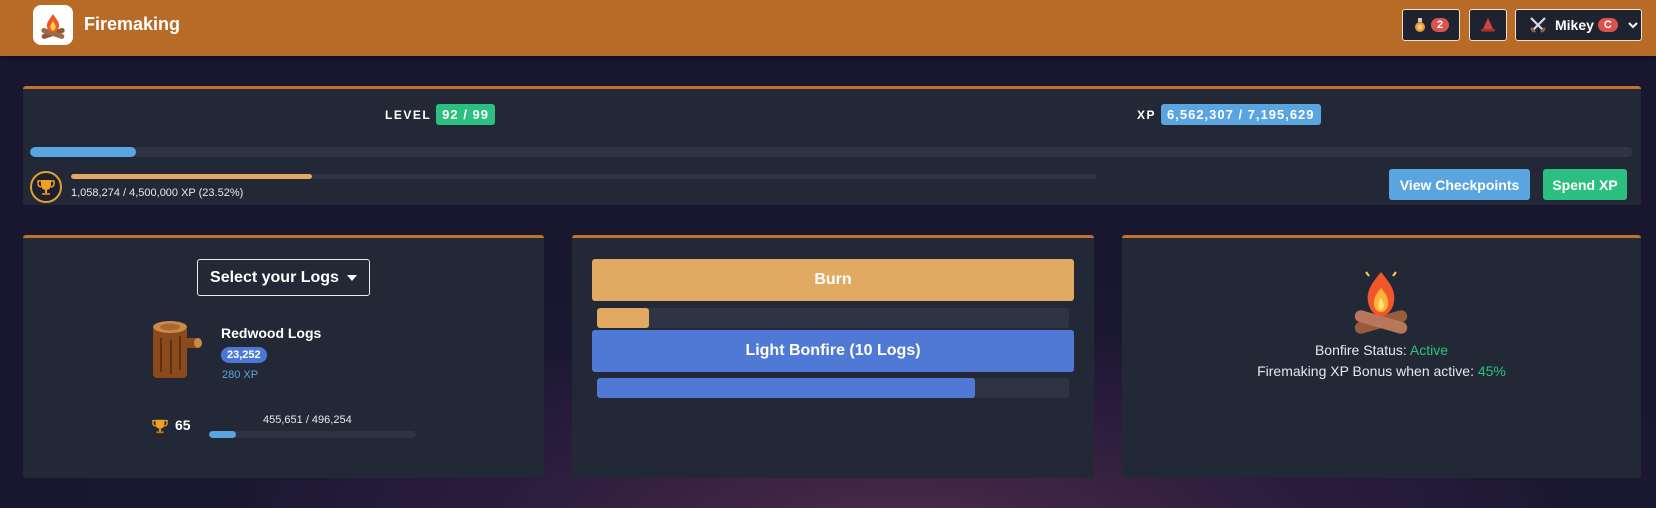 This screenshot has height=508, width=1656. Describe the element at coordinates (307, 420) in the screenshot. I see `log-mastery-xp-text: 455,651 / 496,254` at that location.